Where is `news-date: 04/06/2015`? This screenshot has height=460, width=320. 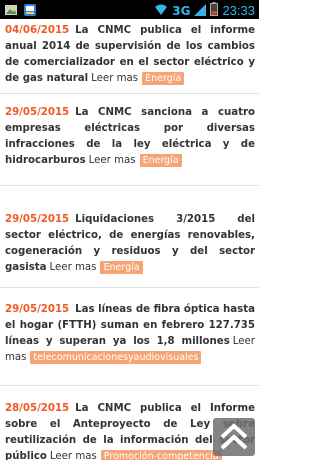
news-date: 04/06/2015 is located at coordinates (37, 30).